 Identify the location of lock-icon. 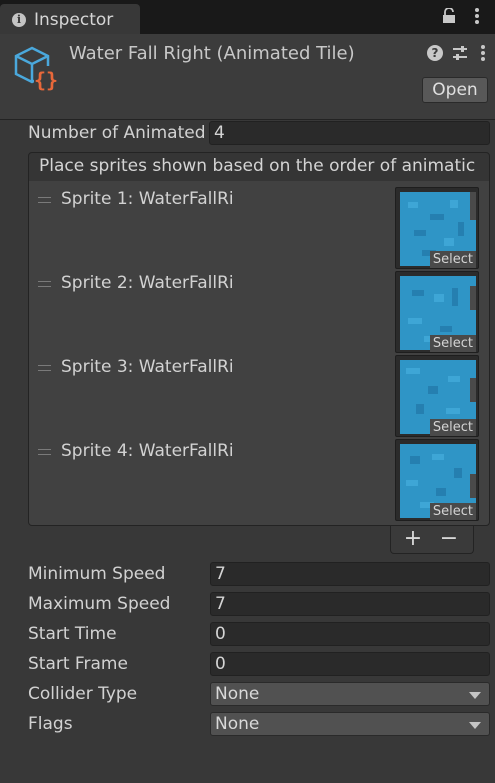
(449, 16).